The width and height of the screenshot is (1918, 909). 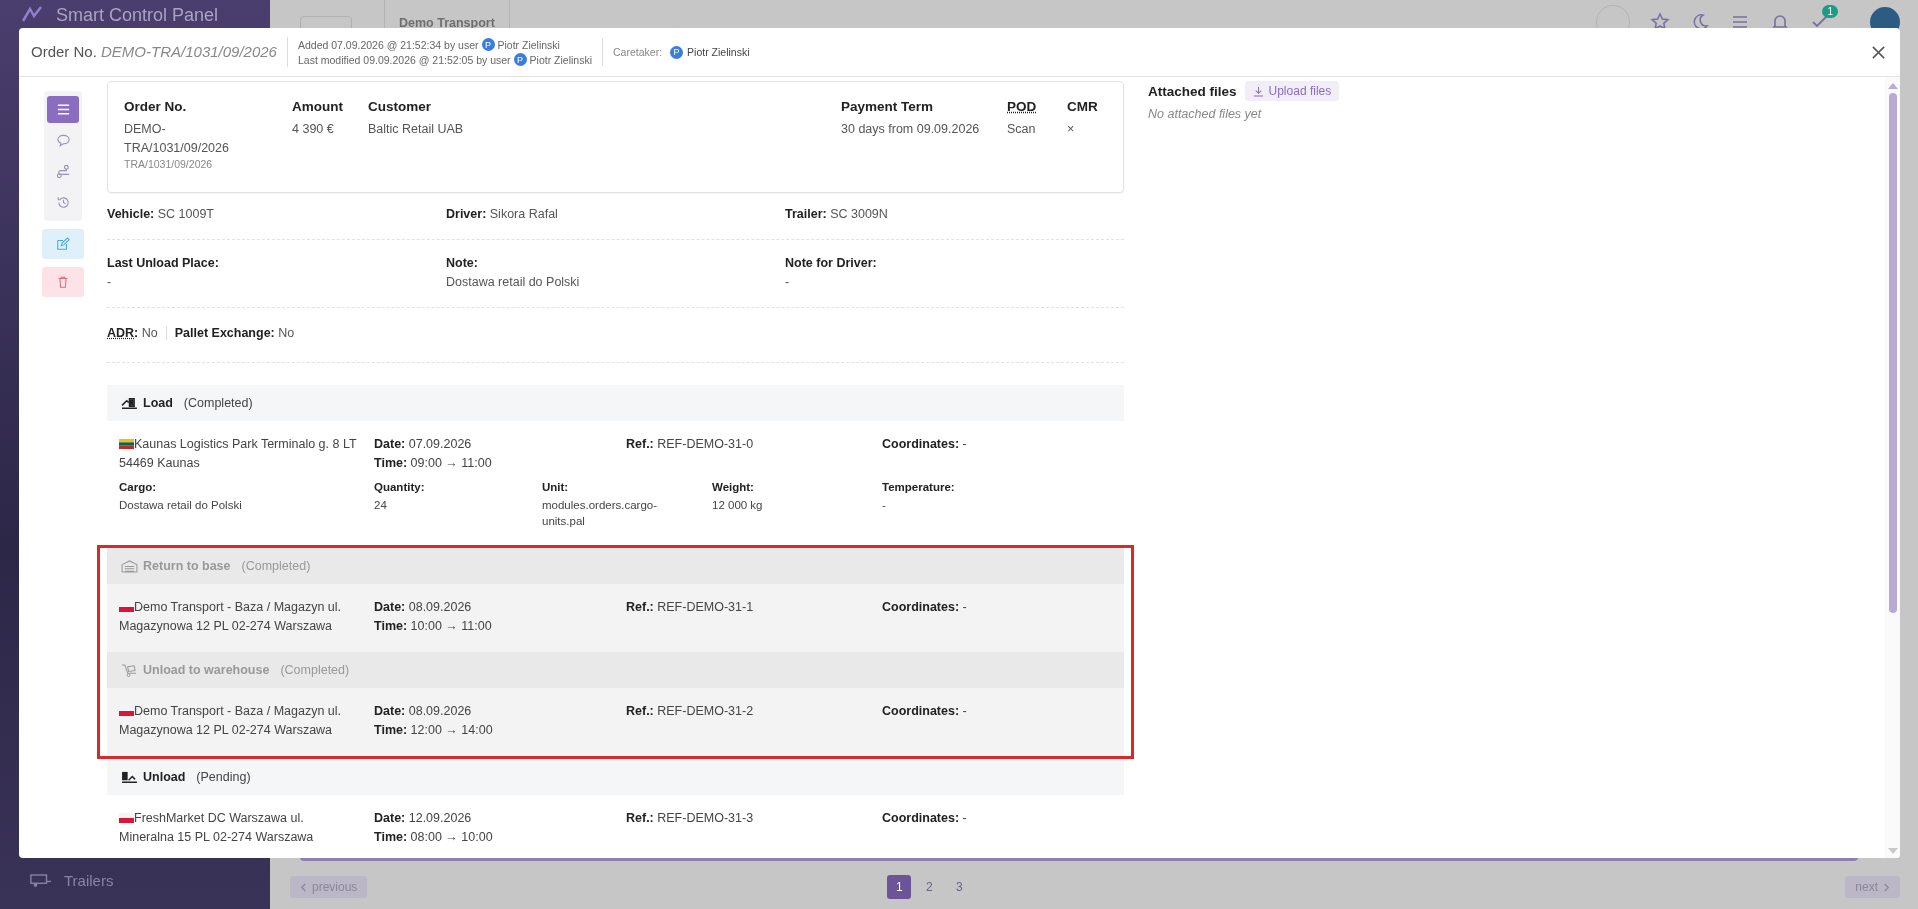 I want to click on stop-date: Date: 07.09.2026, so click(x=423, y=444).